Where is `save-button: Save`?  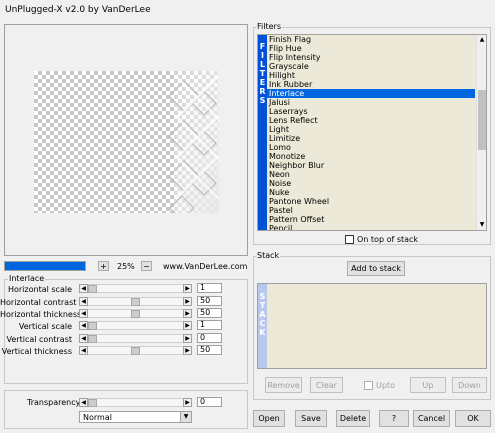 save-button: Save is located at coordinates (311, 418).